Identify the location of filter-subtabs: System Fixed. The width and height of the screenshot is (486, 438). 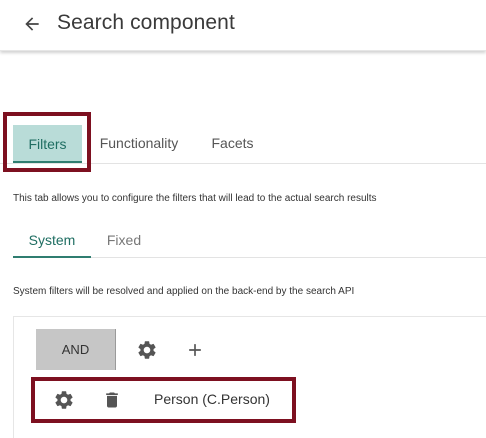
(249, 240).